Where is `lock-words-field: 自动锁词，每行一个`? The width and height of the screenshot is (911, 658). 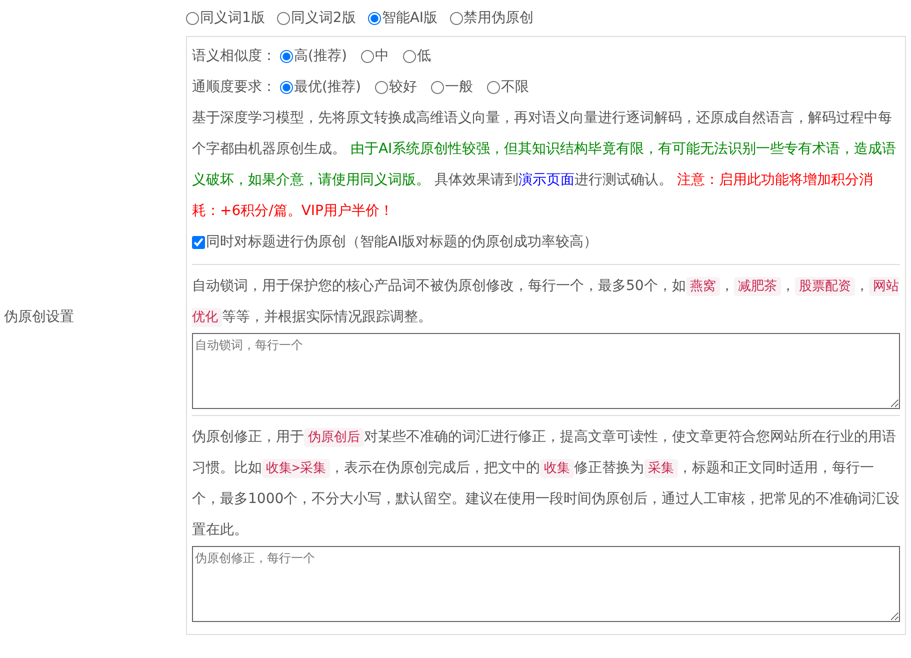 lock-words-field: 自动锁词，每行一个 is located at coordinates (546, 371).